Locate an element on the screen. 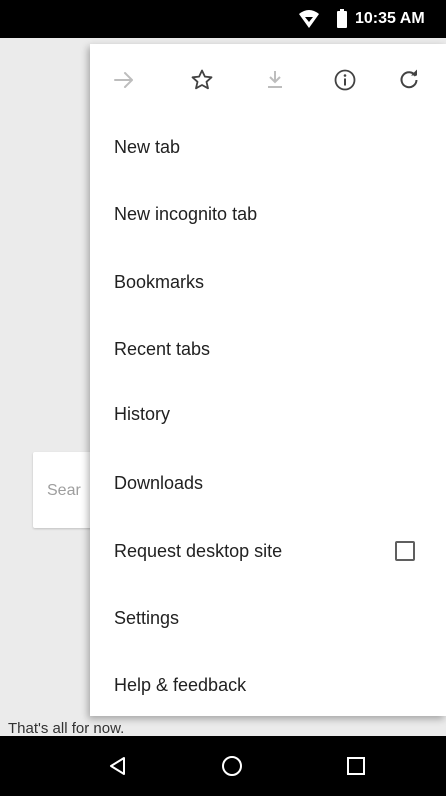  menu-item-label: New tab is located at coordinates (147, 146).